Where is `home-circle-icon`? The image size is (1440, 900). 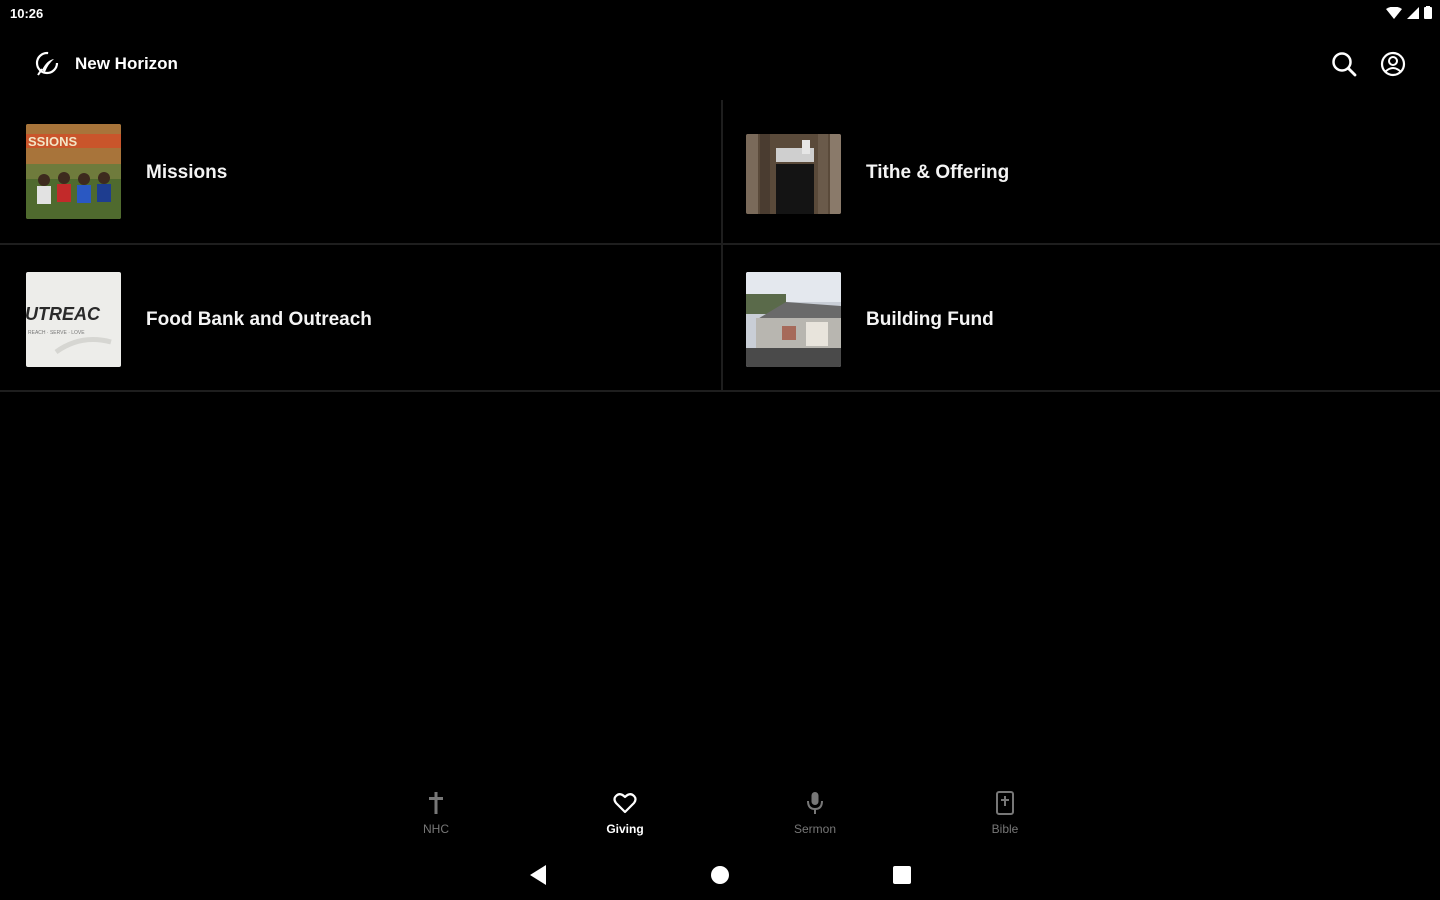 home-circle-icon is located at coordinates (720, 875).